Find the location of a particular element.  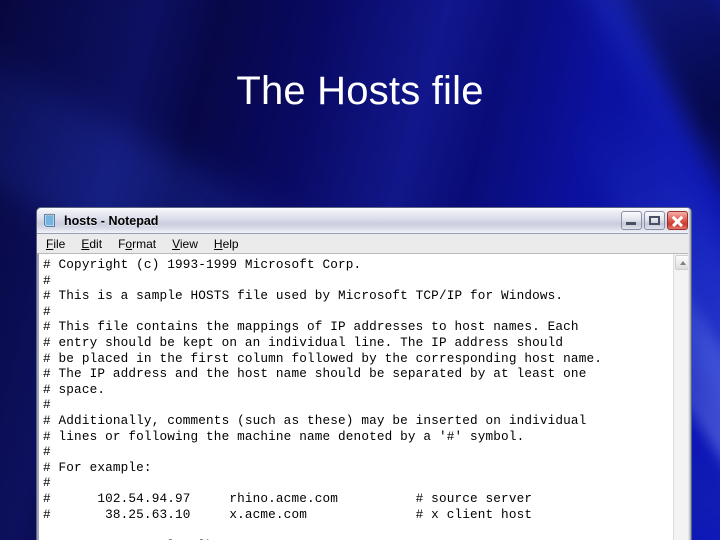

window-titlebar: hosts - Notepad is located at coordinates (364, 221).